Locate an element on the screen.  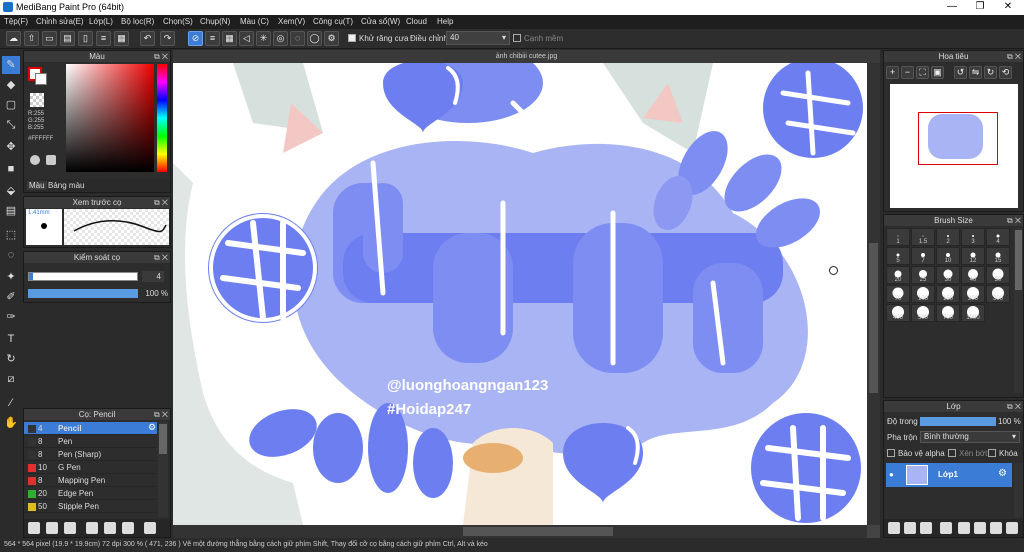
tab-color: Màu is located at coordinates (37, 185).